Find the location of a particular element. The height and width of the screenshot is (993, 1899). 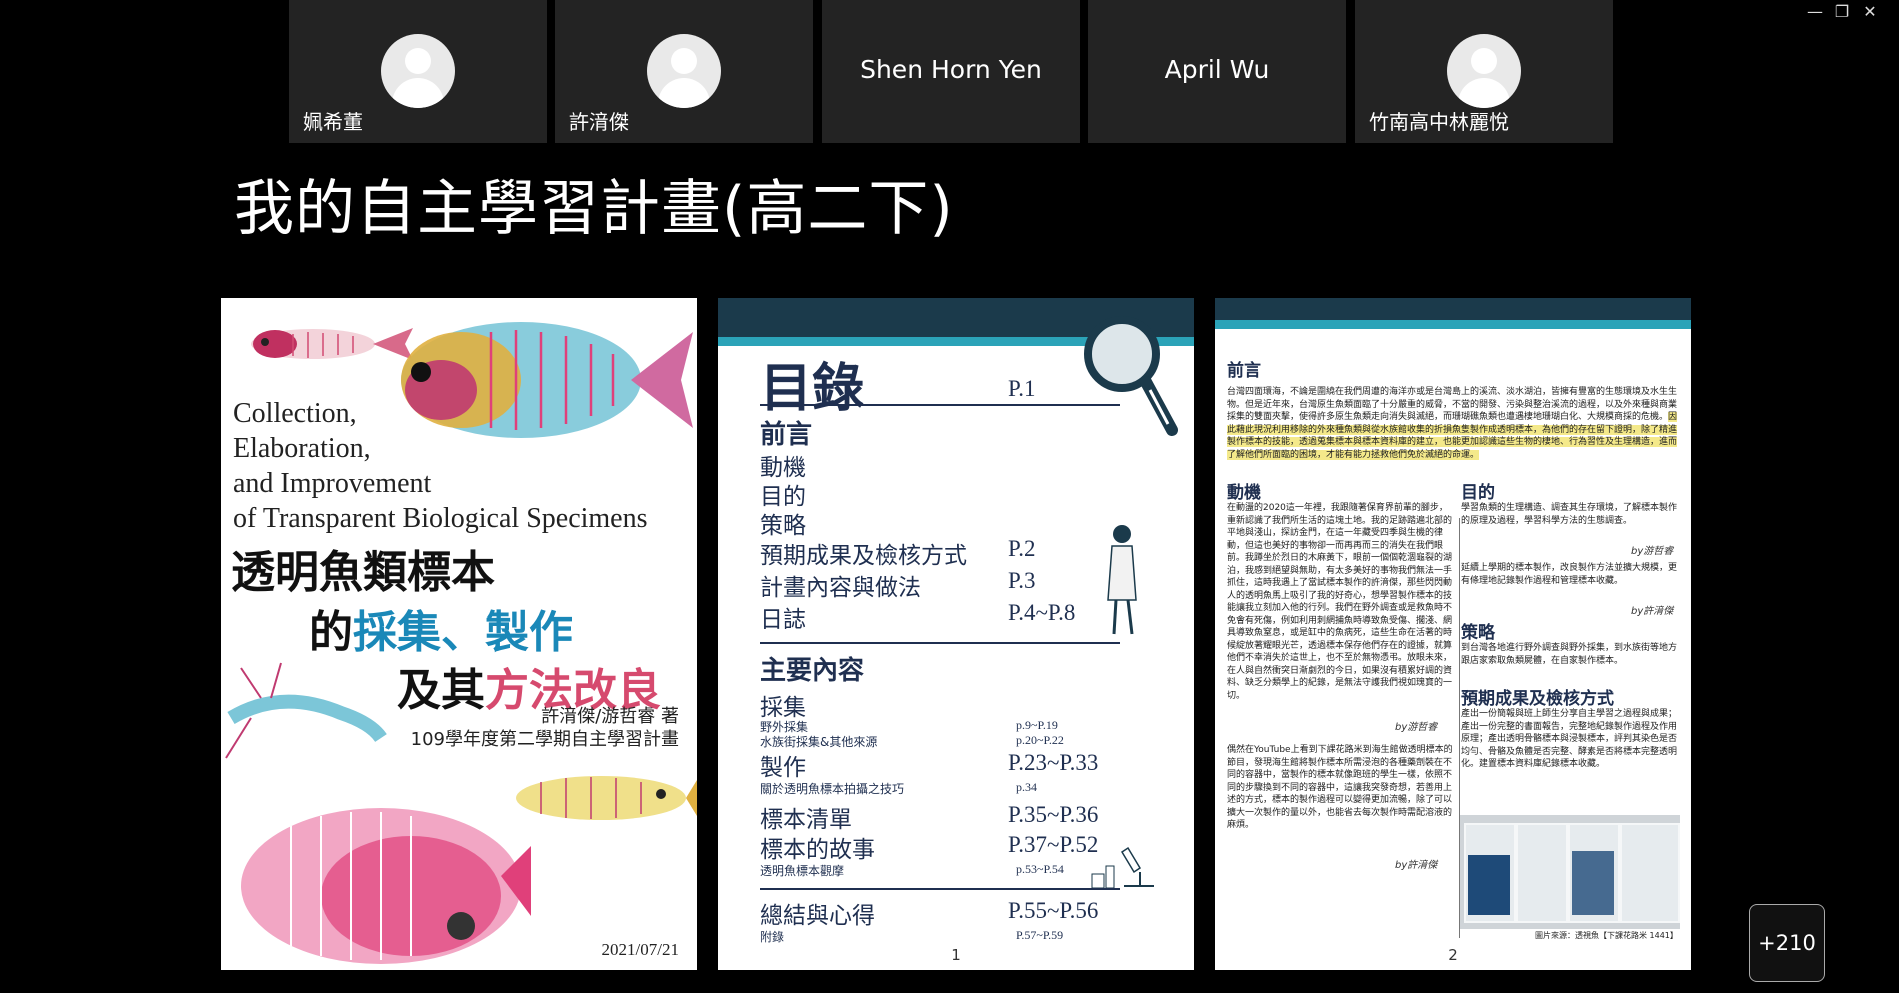

participant-tile: 許湇傑 is located at coordinates (684, 71).